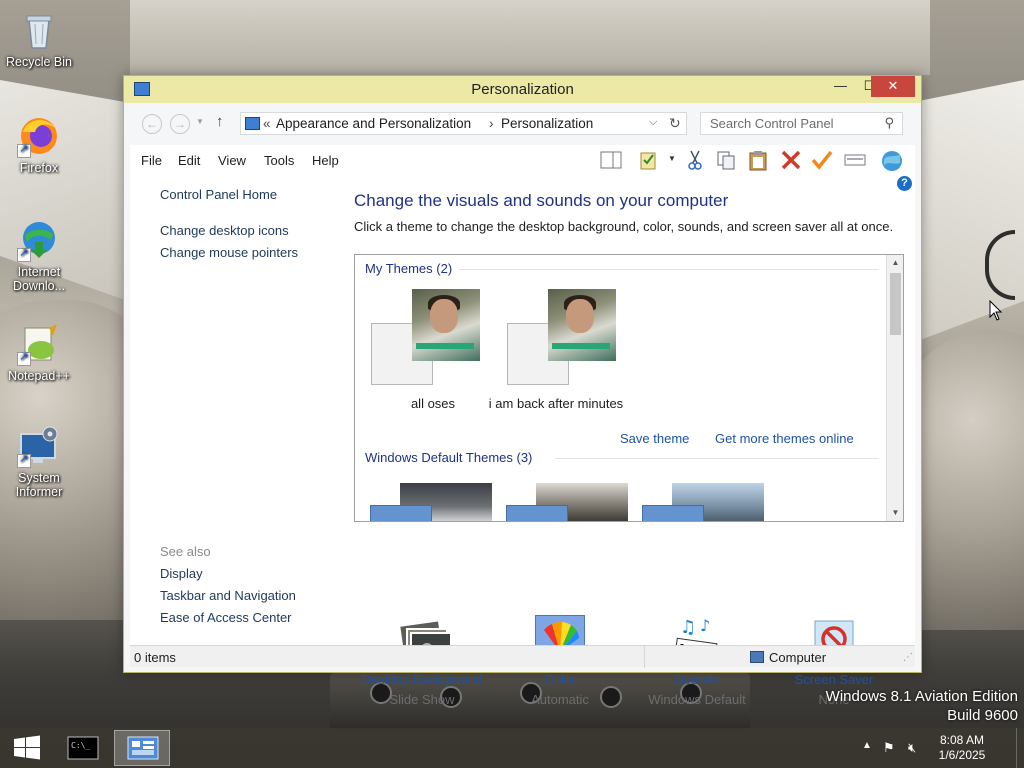  What do you see at coordinates (697, 699) in the screenshot?
I see `sounds-value: Windows Default` at bounding box center [697, 699].